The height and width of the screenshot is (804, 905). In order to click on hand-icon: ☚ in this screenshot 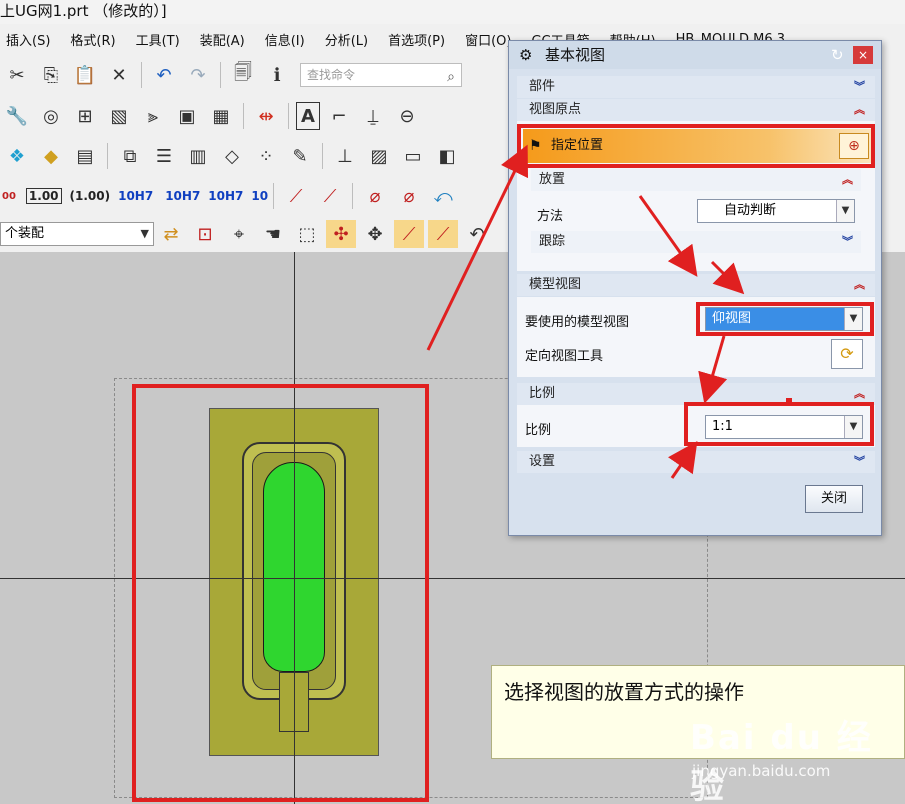, I will do `click(273, 234)`.